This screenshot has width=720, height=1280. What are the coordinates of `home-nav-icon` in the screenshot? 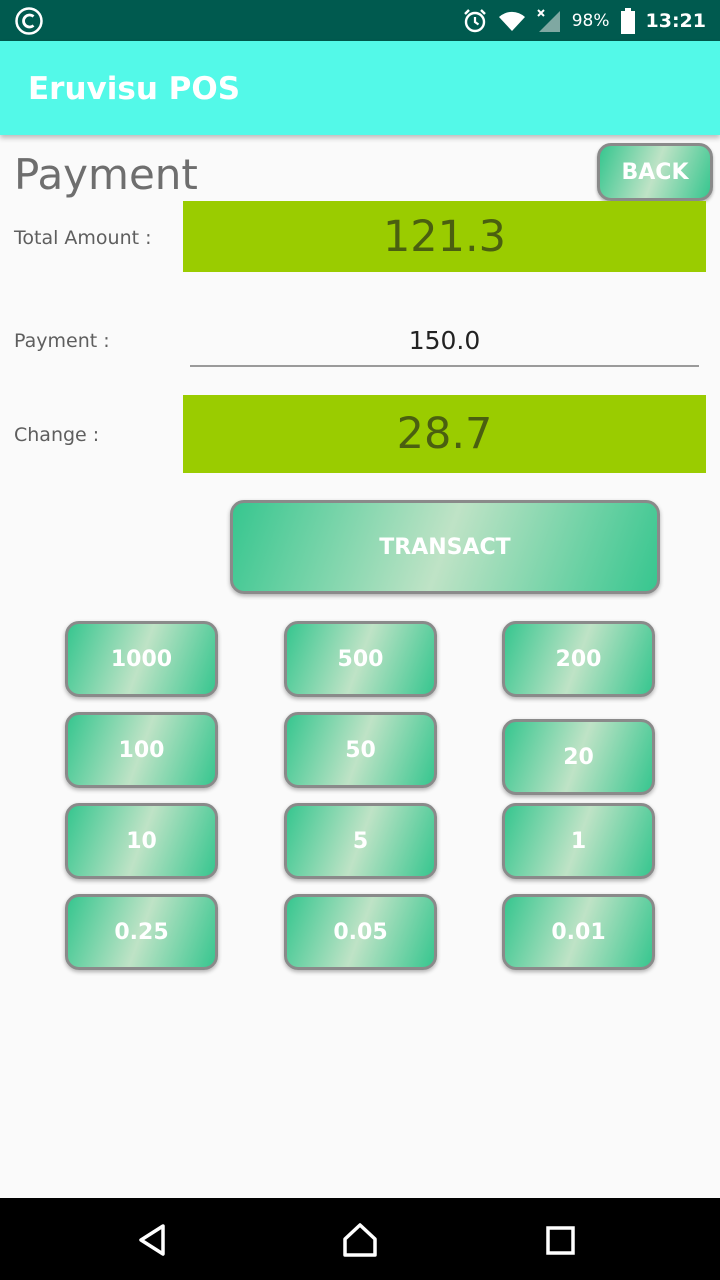 It's located at (360, 1240).